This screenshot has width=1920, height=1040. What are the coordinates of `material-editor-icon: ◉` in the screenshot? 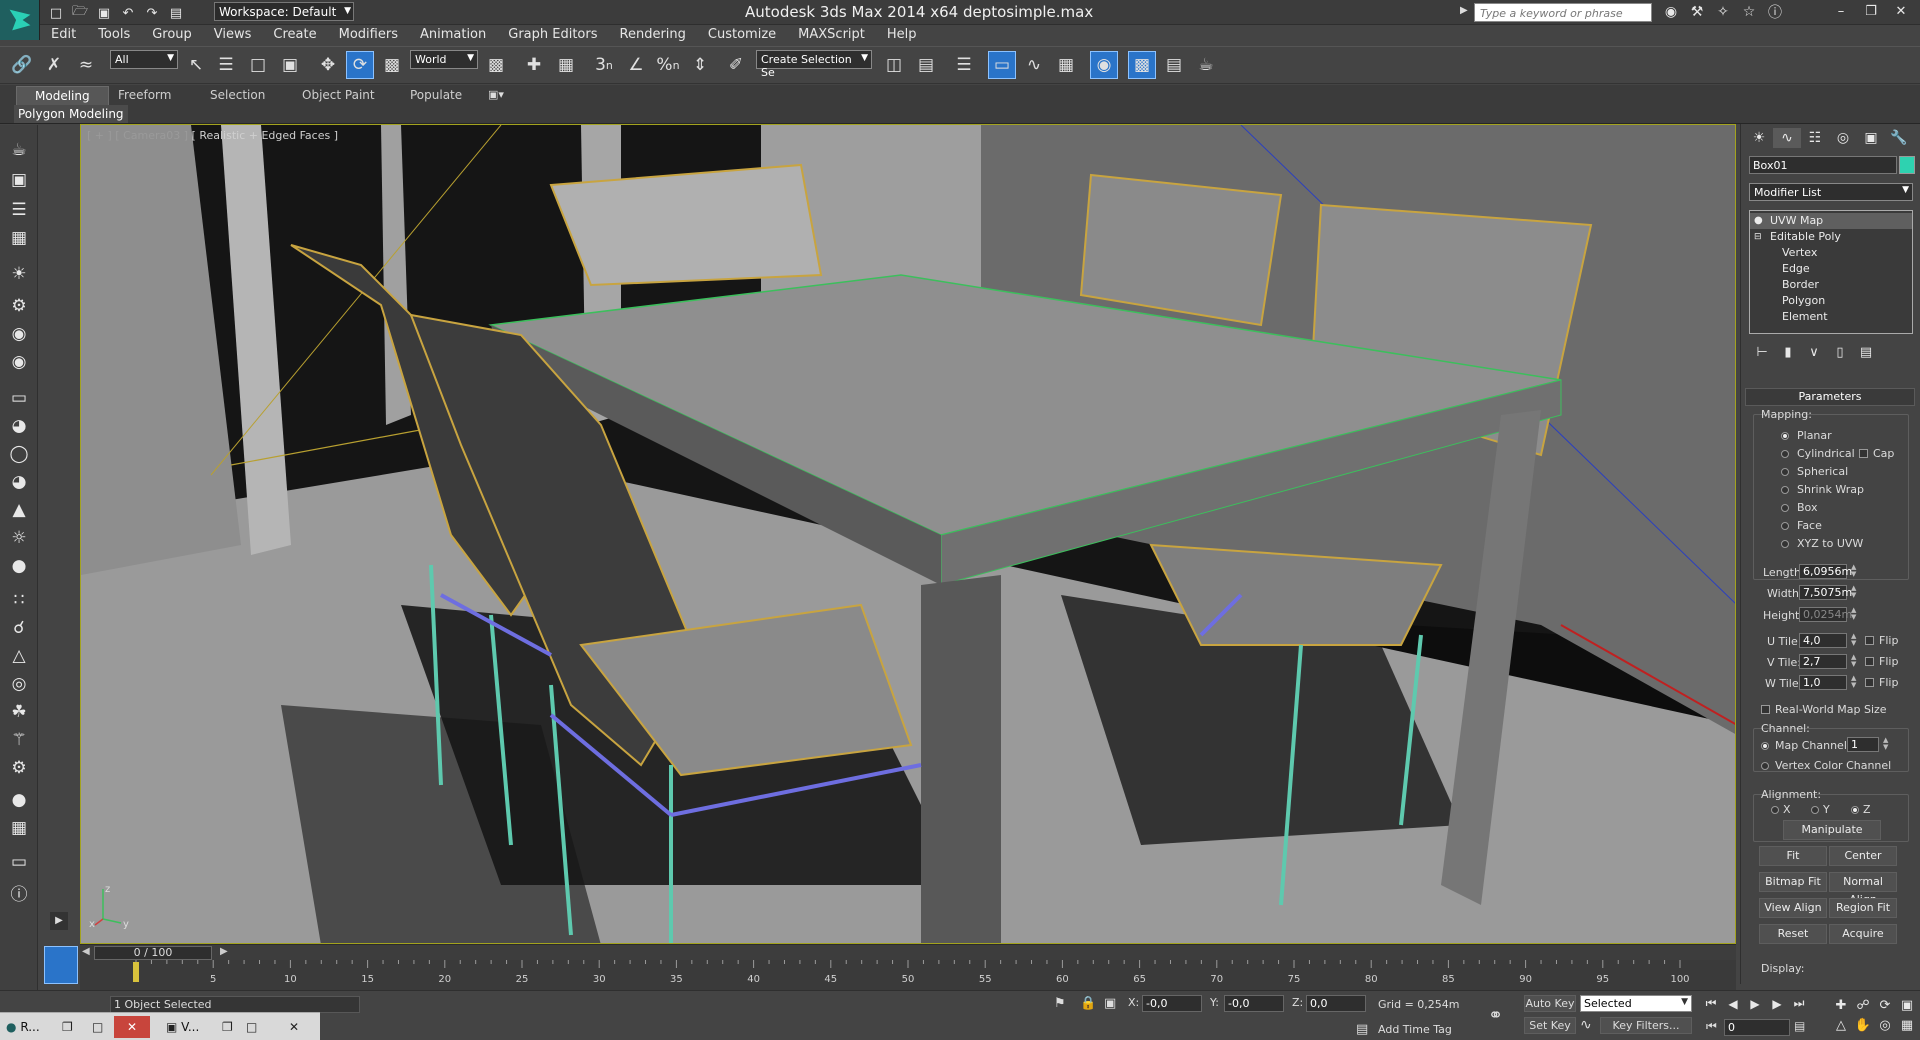 It's located at (1104, 65).